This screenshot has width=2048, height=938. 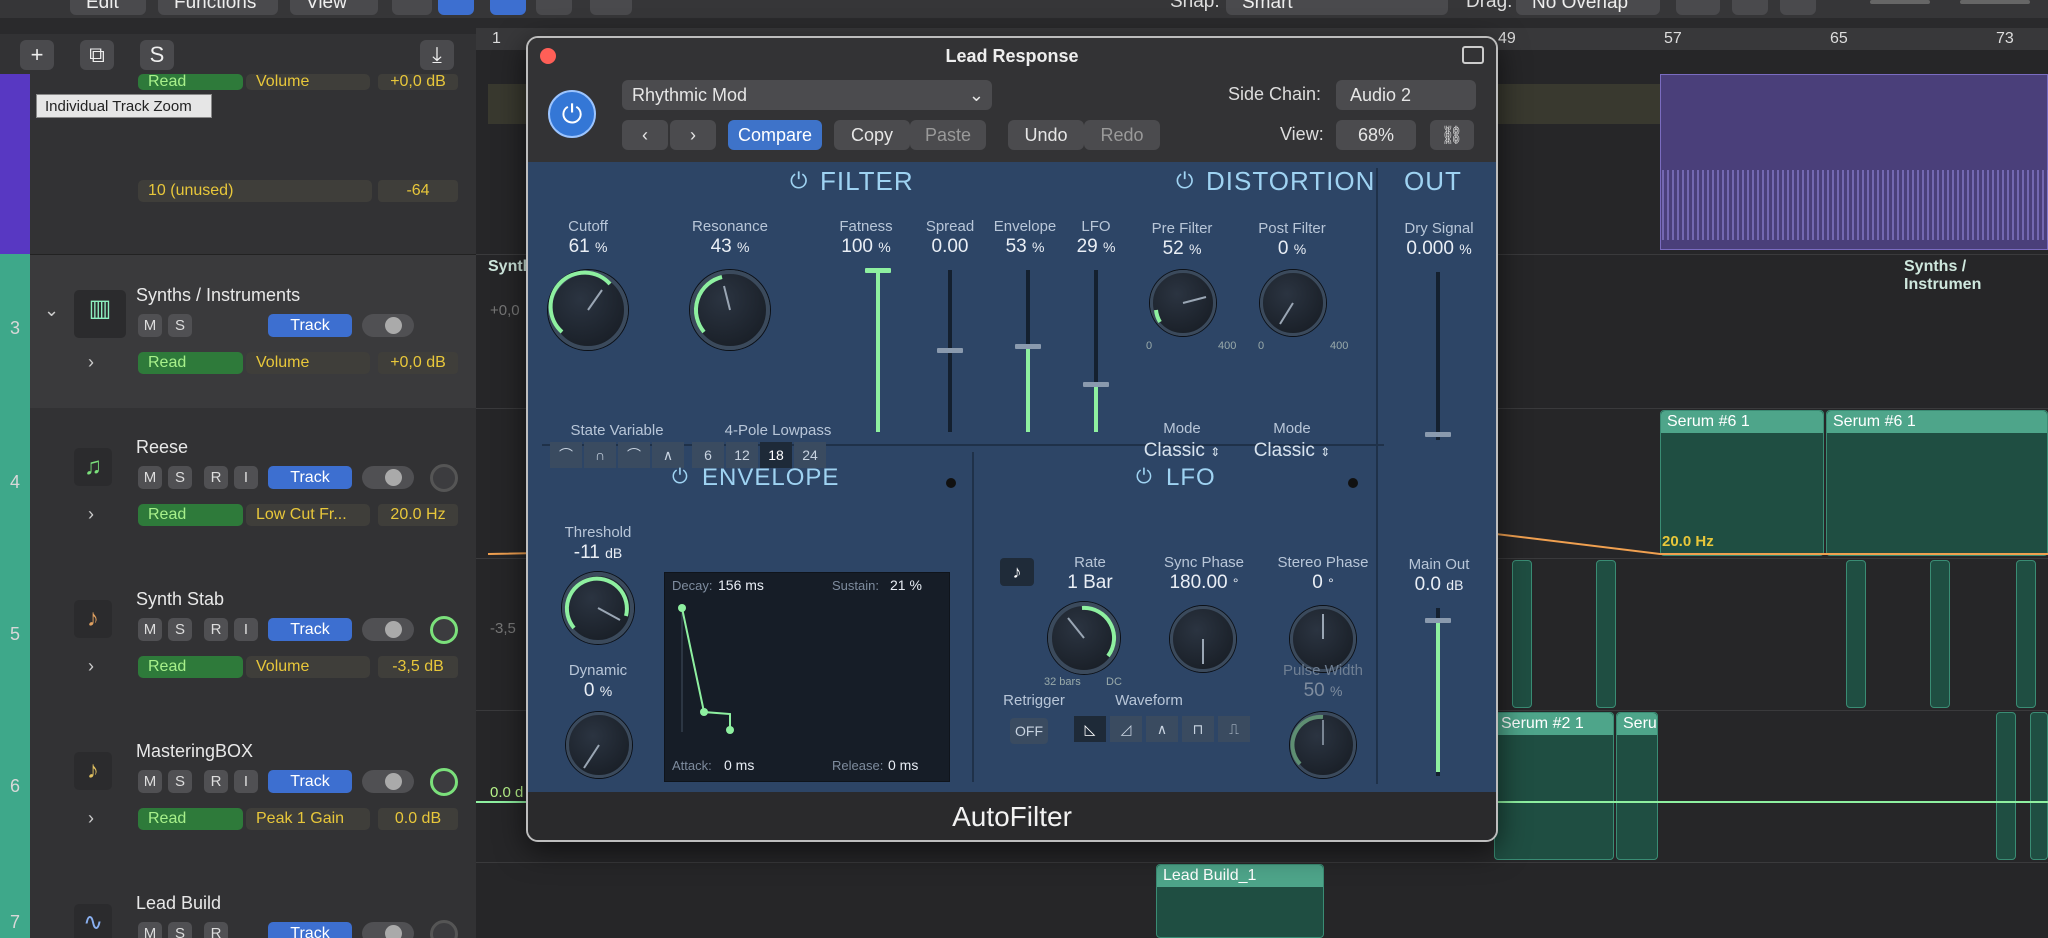 I want to click on post-mode-select: Classic ⇕, so click(x=1292, y=451).